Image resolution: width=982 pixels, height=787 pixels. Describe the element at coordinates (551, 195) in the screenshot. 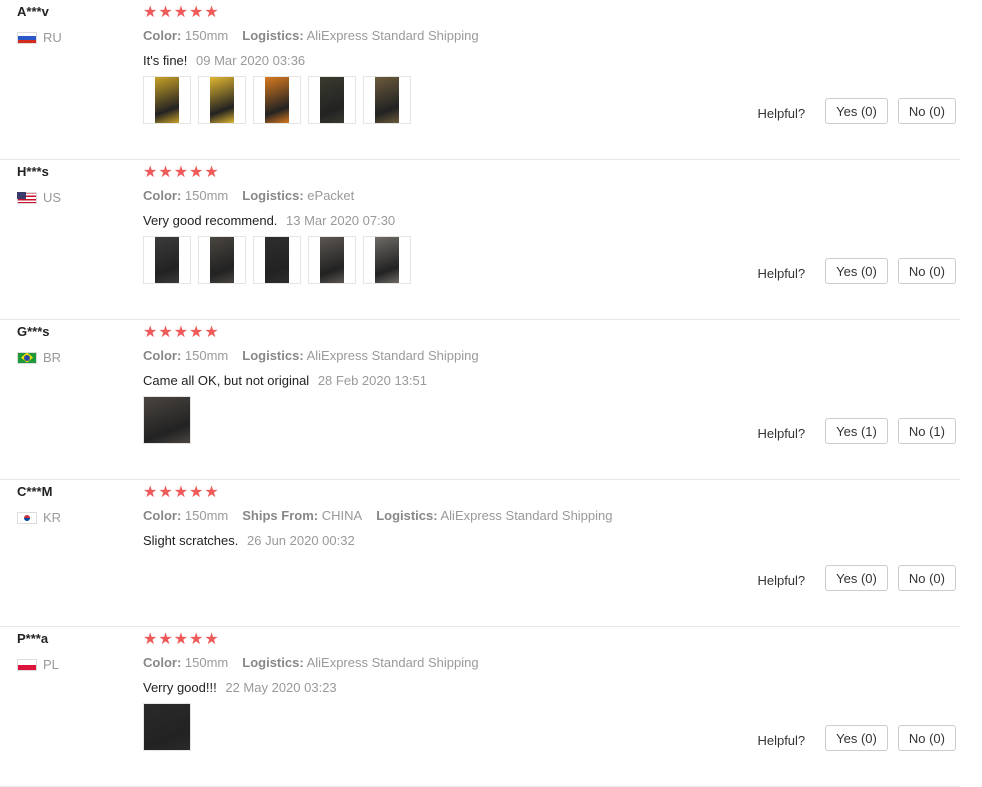

I see `order-info: Color: 150mm Logistics: ePacket` at that location.